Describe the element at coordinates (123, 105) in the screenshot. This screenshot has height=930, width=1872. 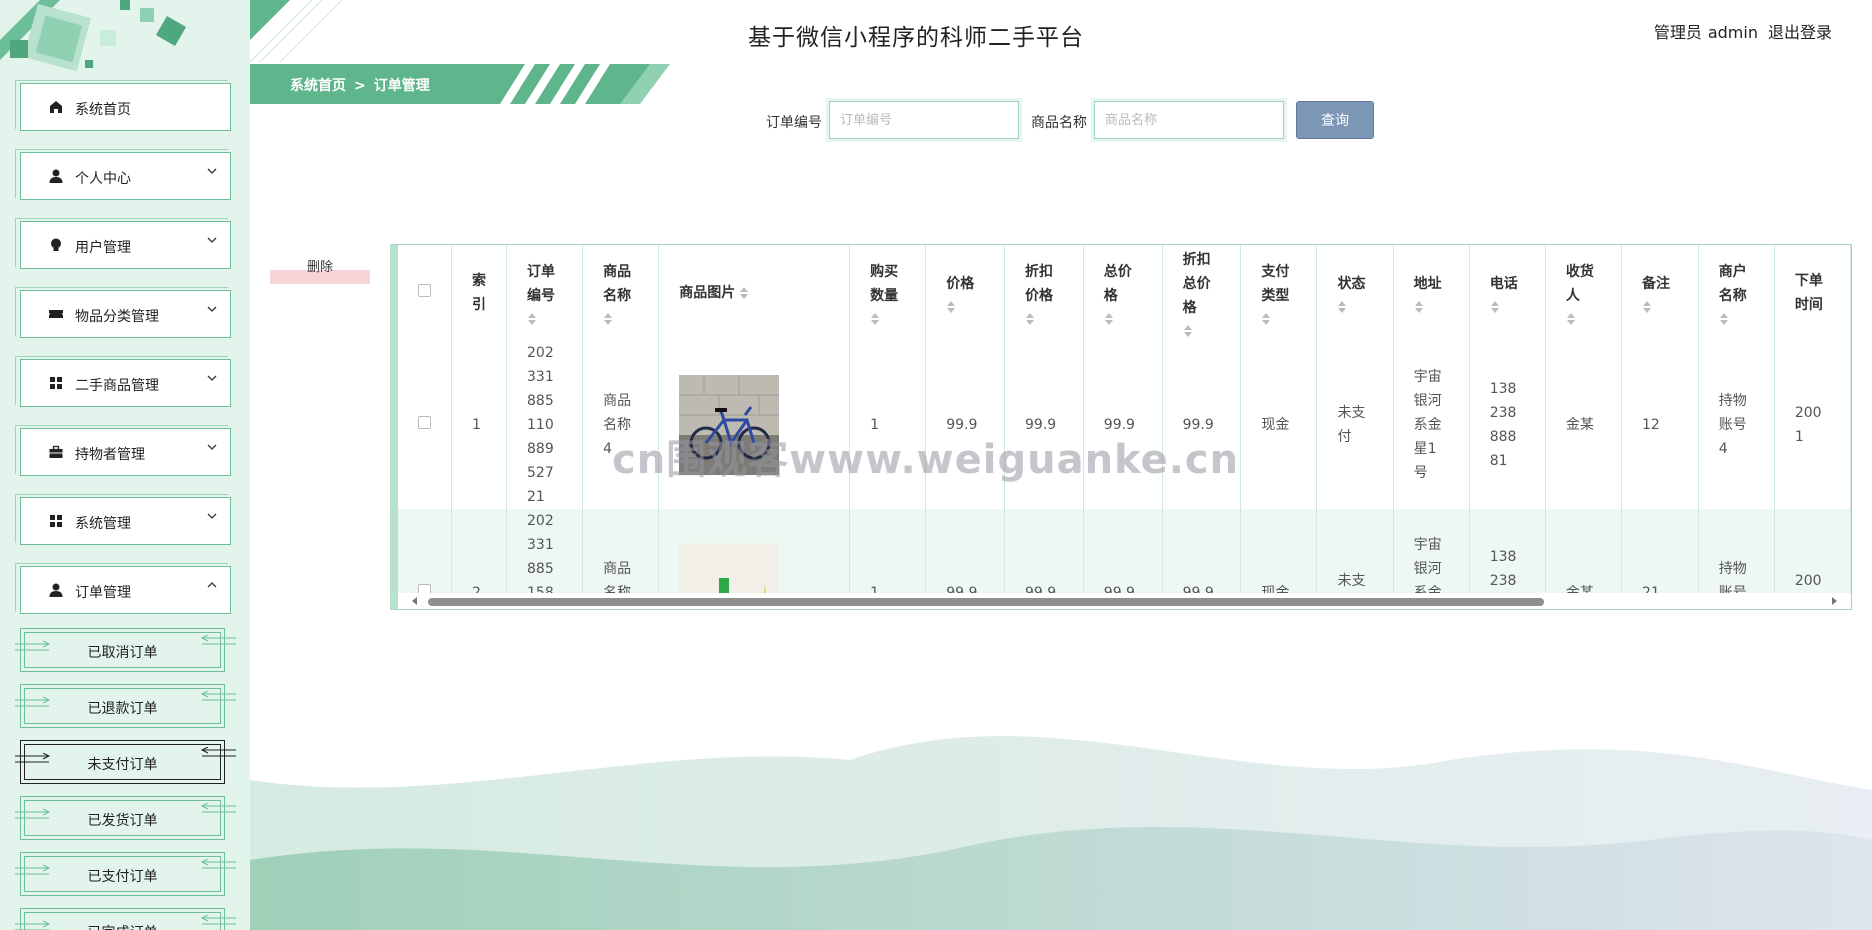
I see `sidebar-item-home: 系统首页` at that location.